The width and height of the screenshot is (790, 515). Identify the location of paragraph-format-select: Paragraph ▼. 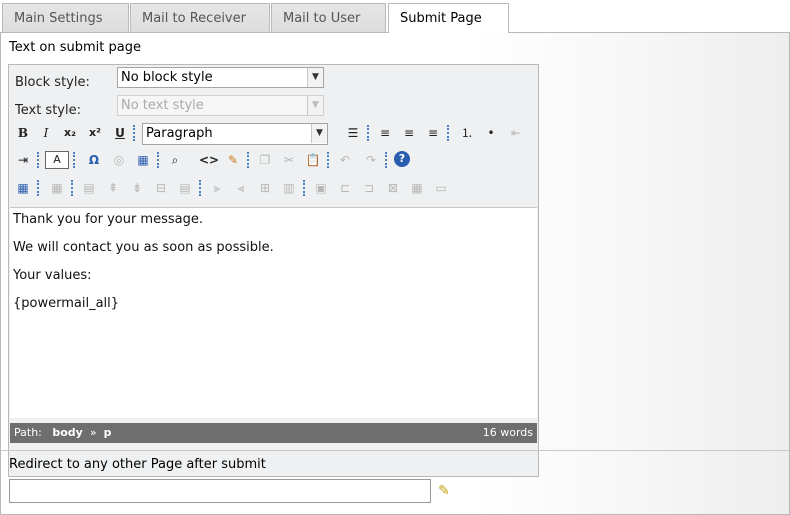
(235, 134).